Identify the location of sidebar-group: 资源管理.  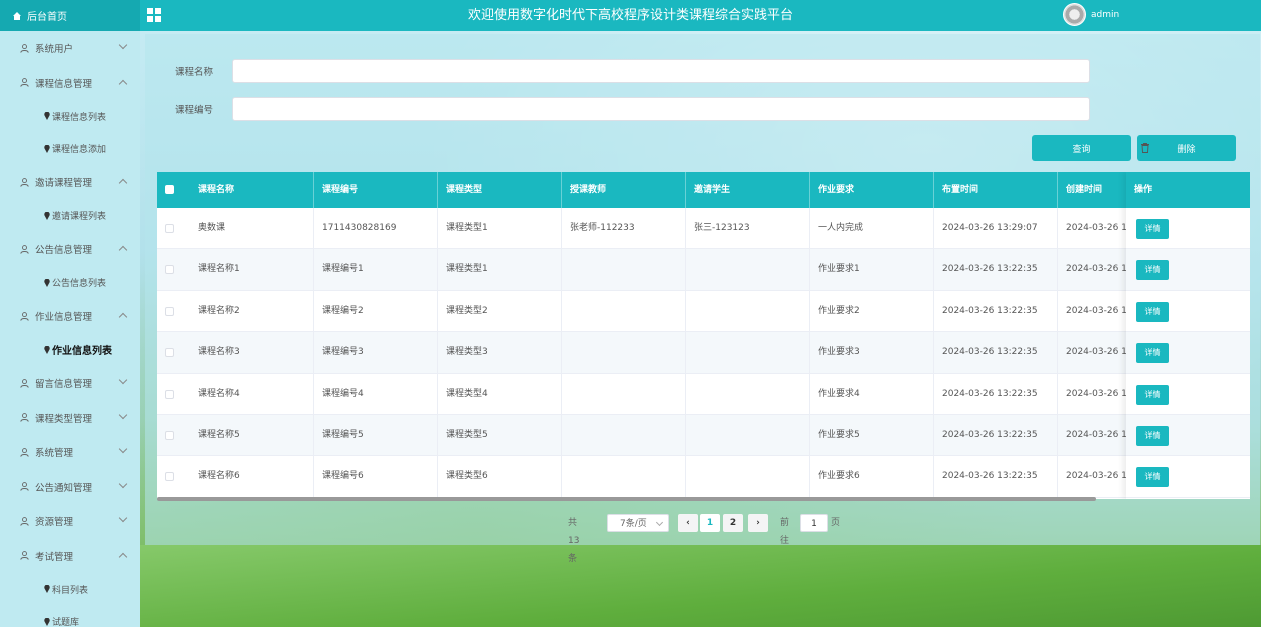
(70, 521).